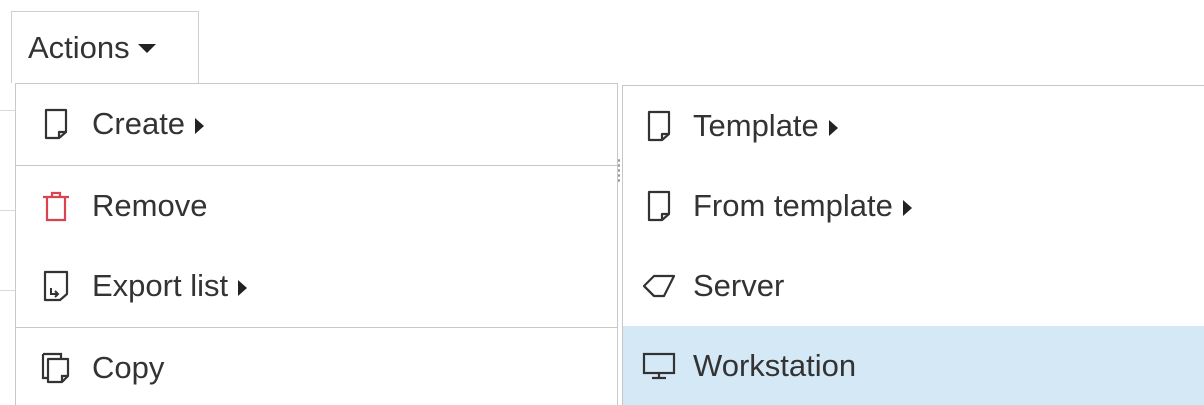 The height and width of the screenshot is (405, 1204). What do you see at coordinates (913, 286) in the screenshot?
I see `submenu-item-server: Server` at bounding box center [913, 286].